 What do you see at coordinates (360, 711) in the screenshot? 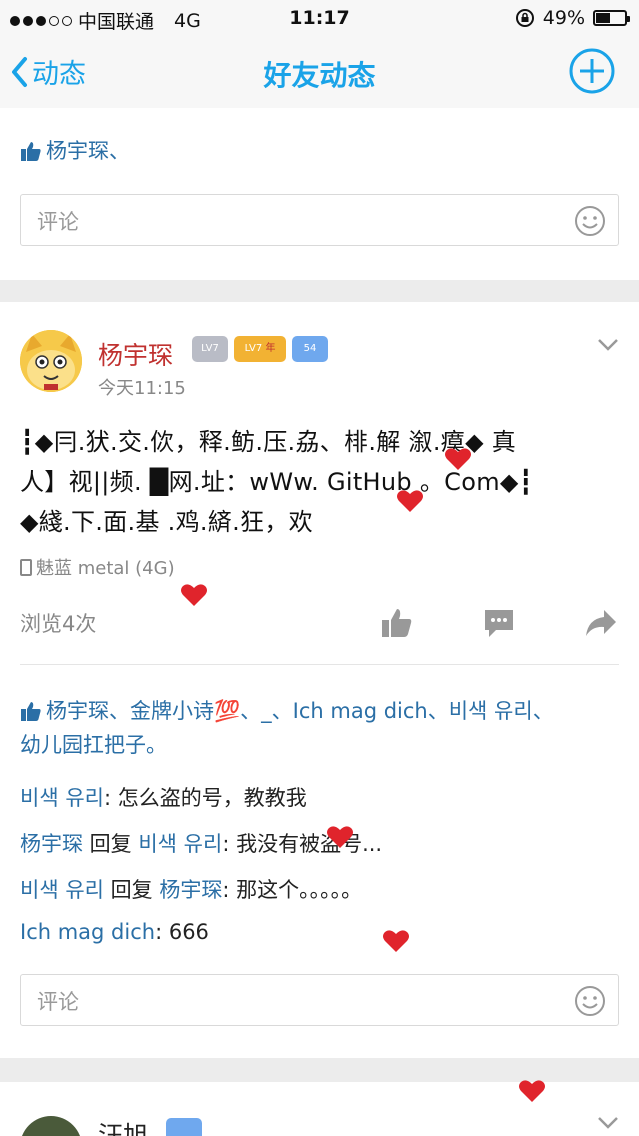
I see `liker-name: Ich mag dich` at bounding box center [360, 711].